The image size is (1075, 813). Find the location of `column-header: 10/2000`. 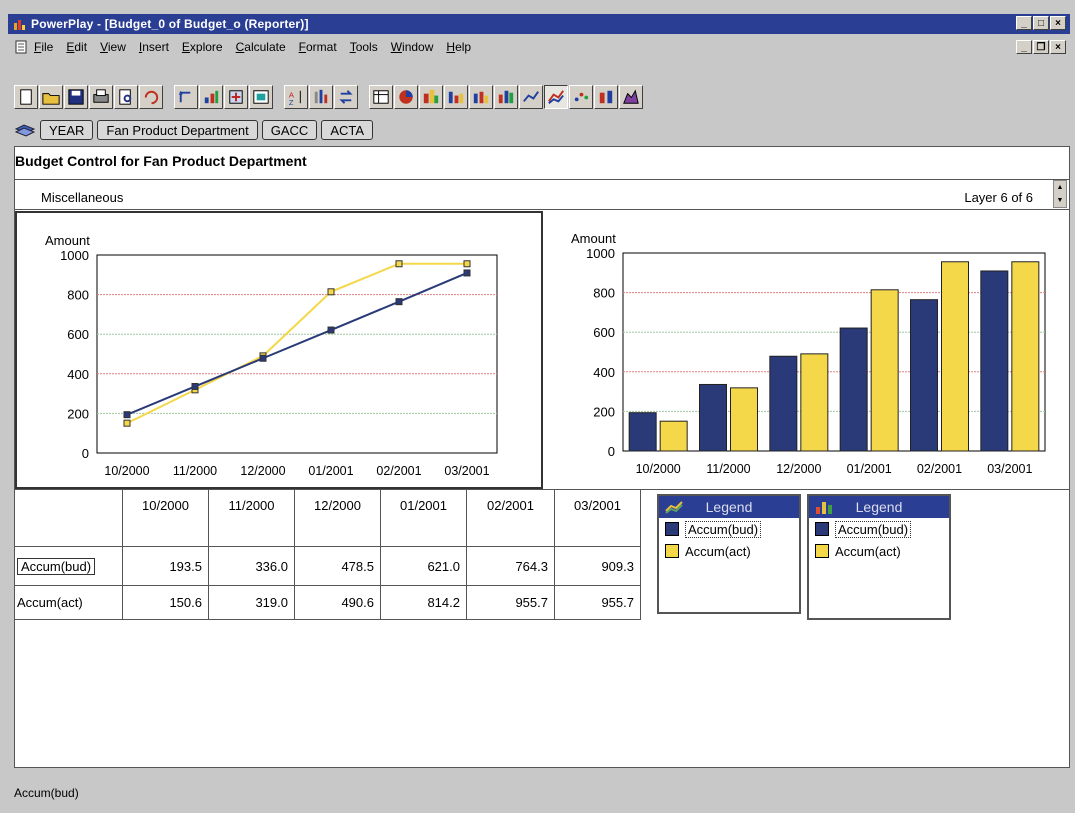

column-header: 10/2000 is located at coordinates (166, 518).